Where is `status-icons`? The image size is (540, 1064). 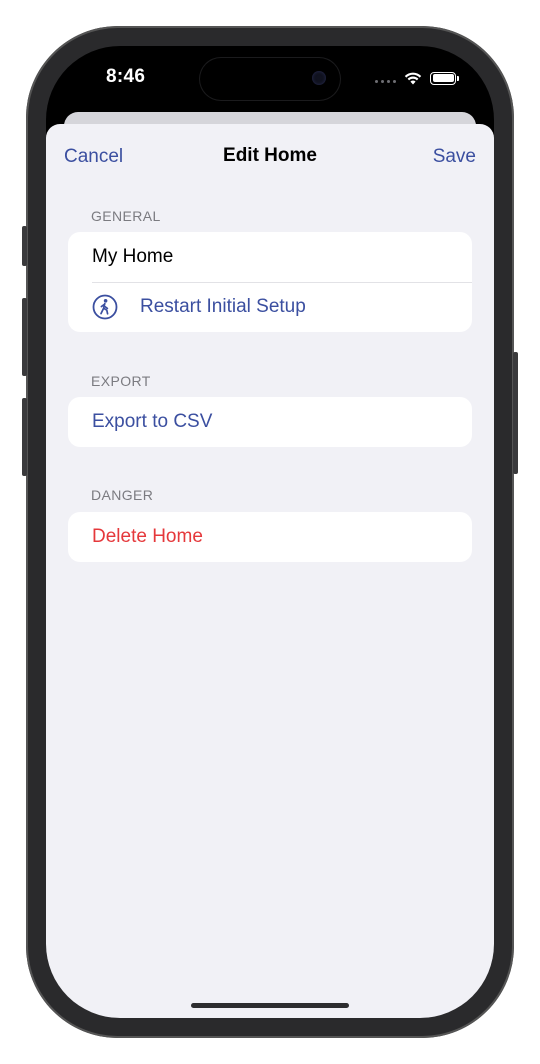
status-icons is located at coordinates (417, 78).